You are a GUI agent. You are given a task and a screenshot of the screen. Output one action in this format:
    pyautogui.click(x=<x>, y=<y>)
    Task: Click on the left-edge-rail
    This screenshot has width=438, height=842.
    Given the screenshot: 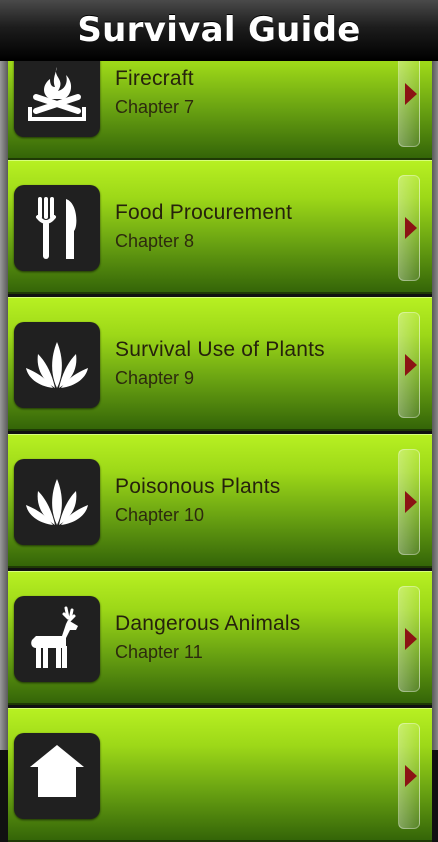 What is the action you would take?
    pyautogui.click(x=4, y=375)
    